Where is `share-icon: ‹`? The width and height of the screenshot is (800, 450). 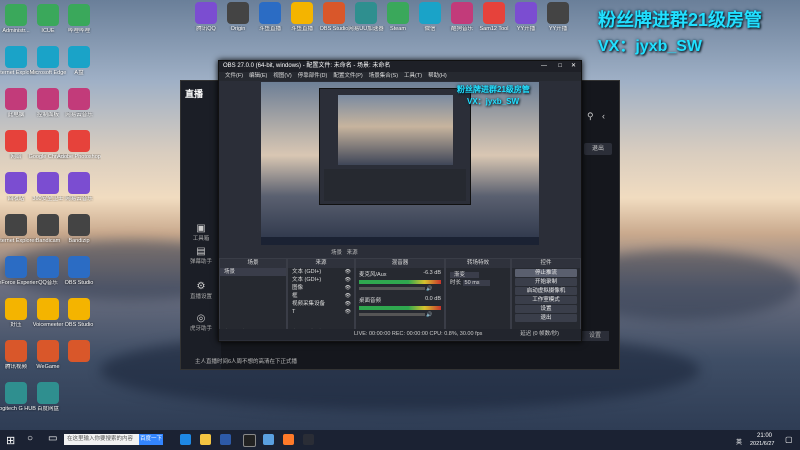 share-icon: ‹ is located at coordinates (603, 116).